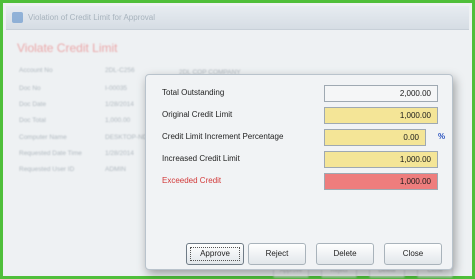  Describe the element at coordinates (120, 70) in the screenshot. I see `bg-field-value: 2DL-C256` at that location.